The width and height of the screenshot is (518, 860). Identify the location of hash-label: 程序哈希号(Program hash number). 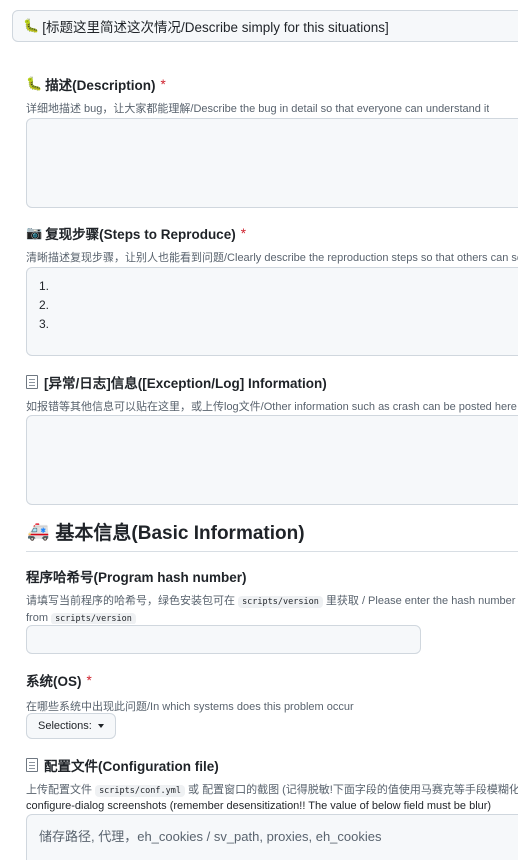
(136, 577).